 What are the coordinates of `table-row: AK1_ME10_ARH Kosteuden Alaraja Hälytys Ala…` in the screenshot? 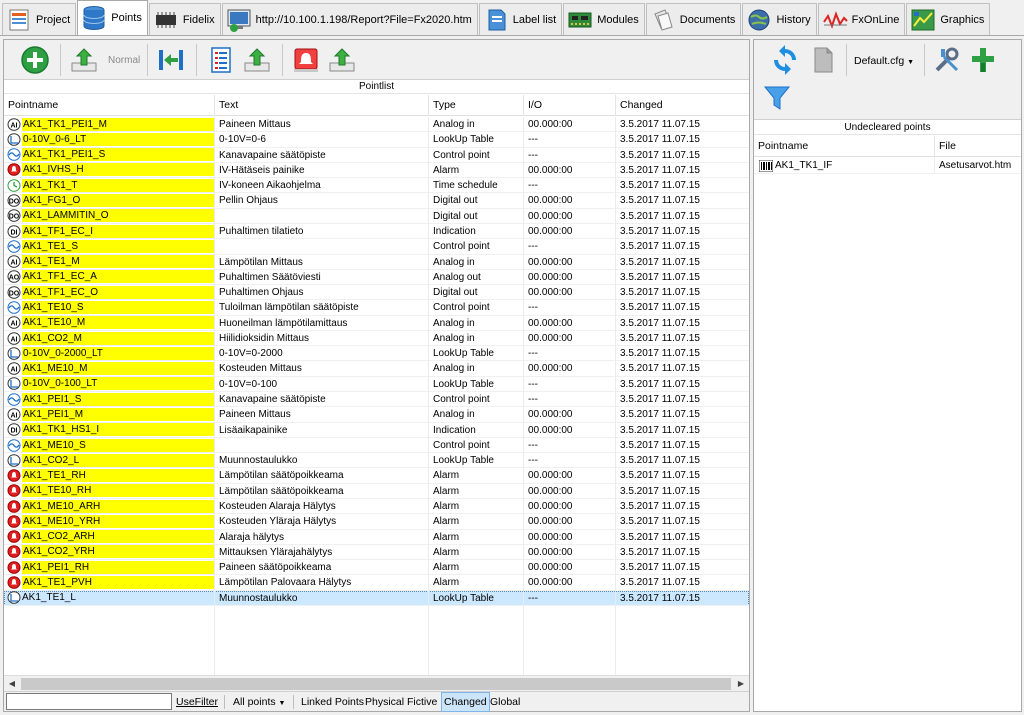 It's located at (376, 507).